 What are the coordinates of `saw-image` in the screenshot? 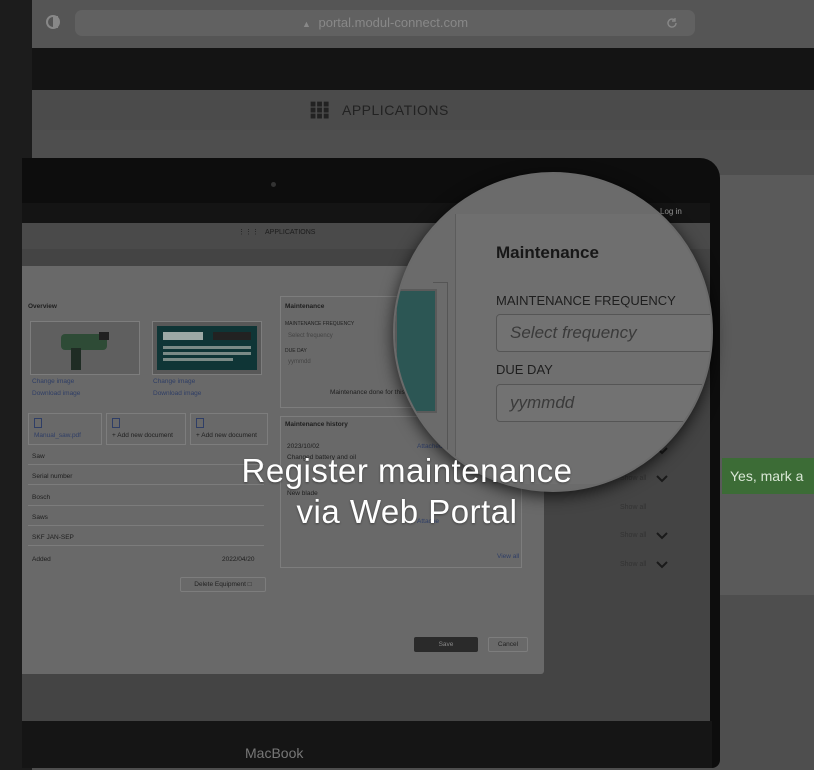 It's located at (85, 351).